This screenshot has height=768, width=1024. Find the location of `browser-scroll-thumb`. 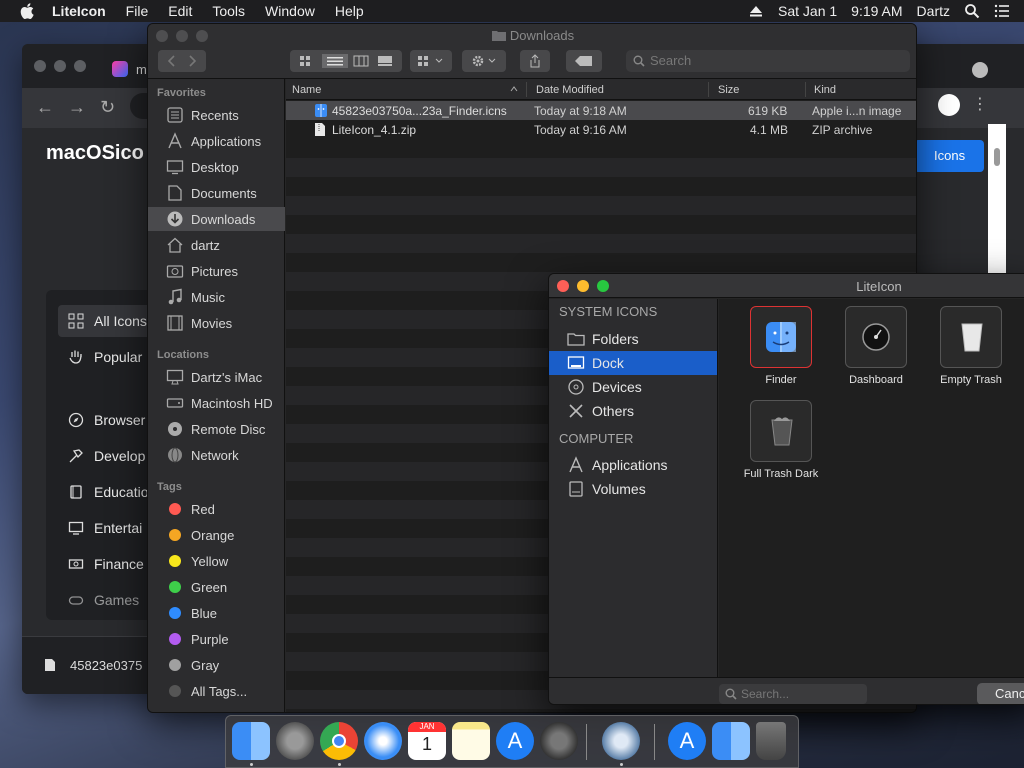

browser-scroll-thumb is located at coordinates (997, 157).